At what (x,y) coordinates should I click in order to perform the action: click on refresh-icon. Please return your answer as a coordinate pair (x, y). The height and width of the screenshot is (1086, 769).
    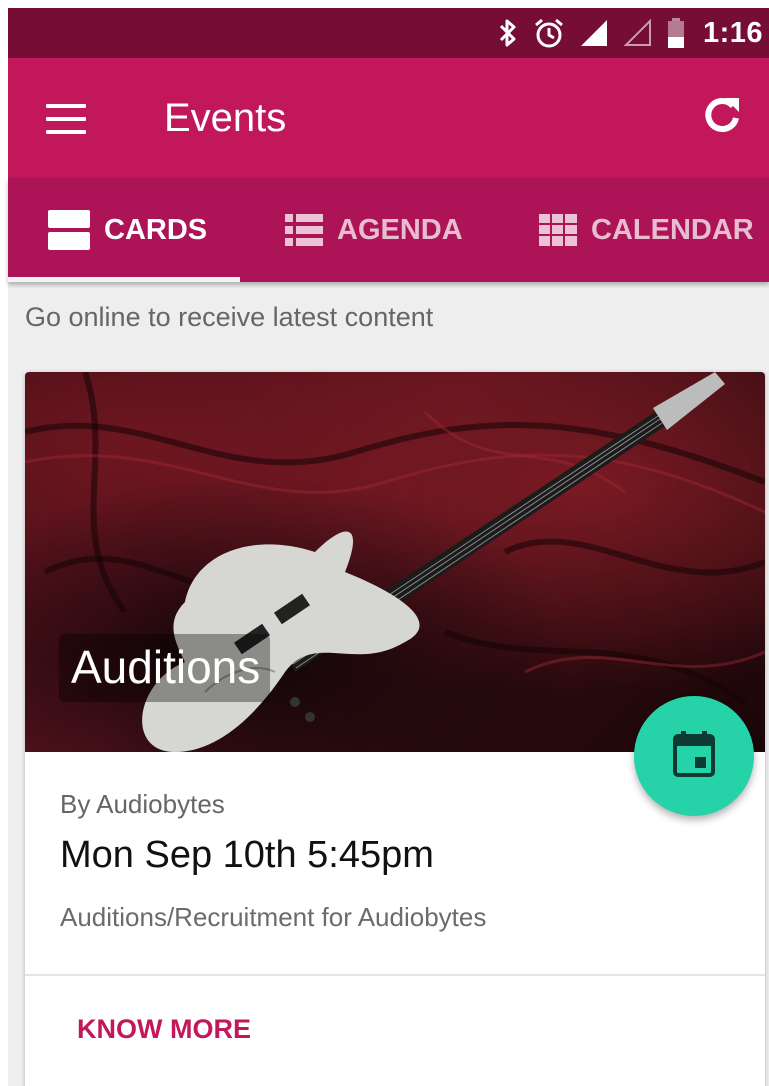
    Looking at the image, I should click on (722, 116).